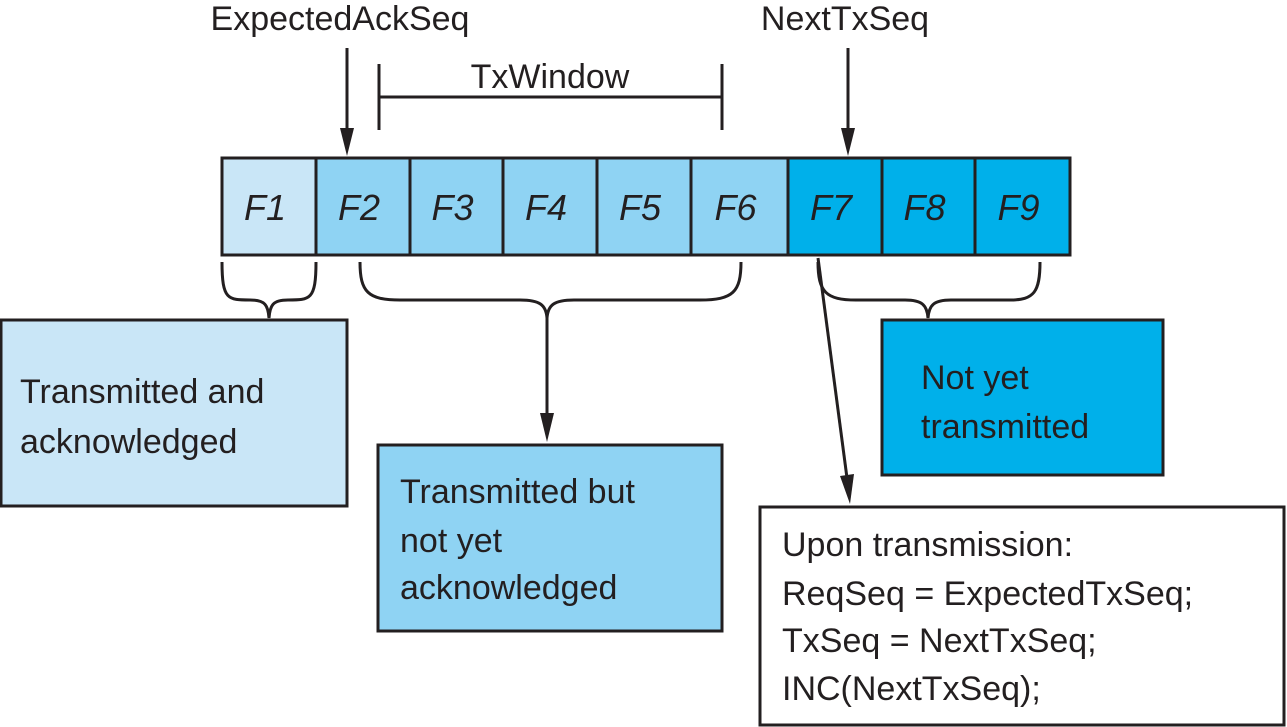  Describe the element at coordinates (451, 541) in the screenshot. I see `unacknowledged-text: not yet` at that location.